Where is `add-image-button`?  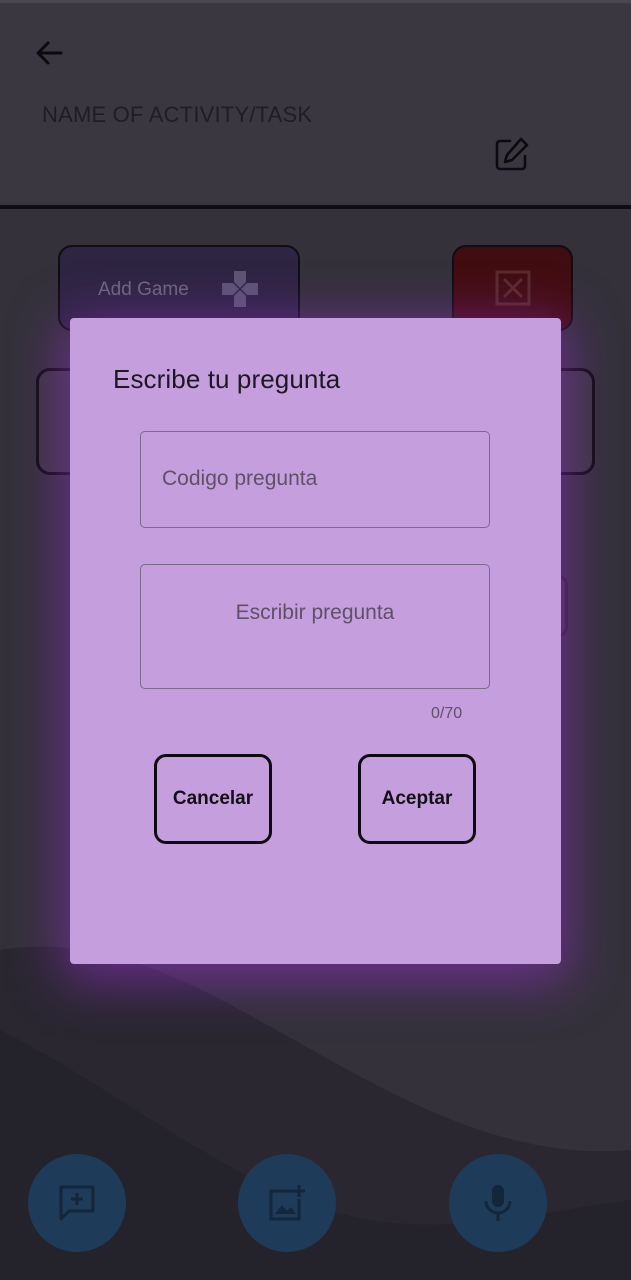
add-image-button is located at coordinates (287, 1203).